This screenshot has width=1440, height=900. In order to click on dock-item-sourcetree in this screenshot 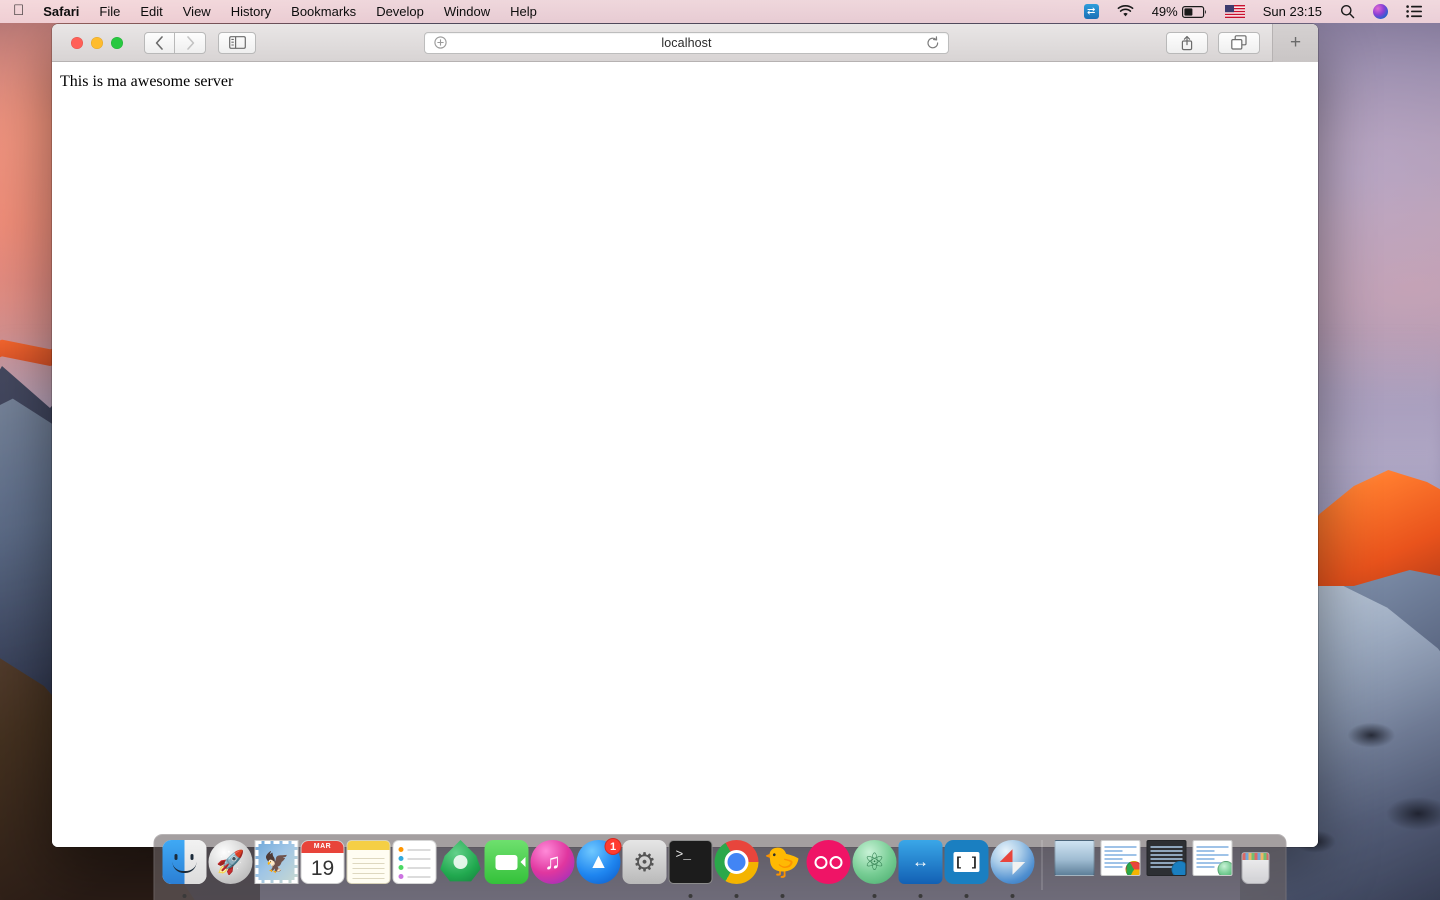, I will do `click(461, 870)`.